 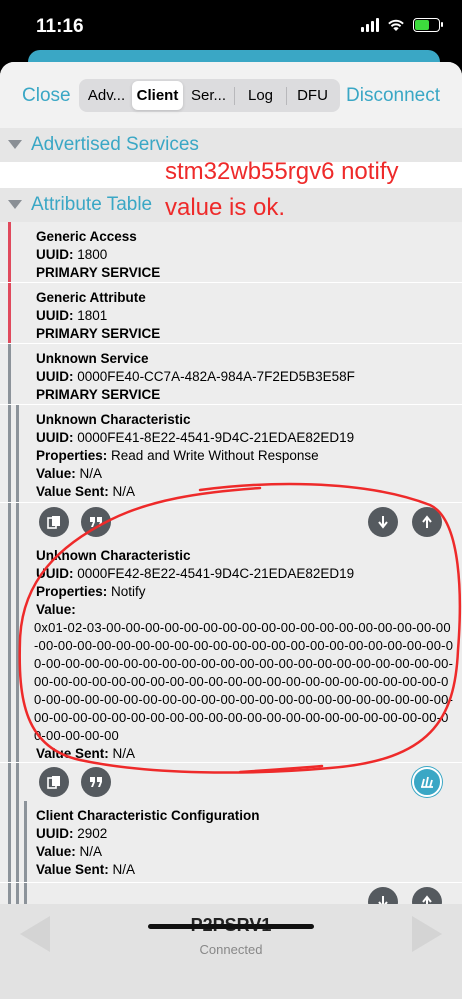 I want to click on uuid-value: 0000FE41-8E22-4541-9D4C-21EDAE82ED19, so click(x=216, y=437).